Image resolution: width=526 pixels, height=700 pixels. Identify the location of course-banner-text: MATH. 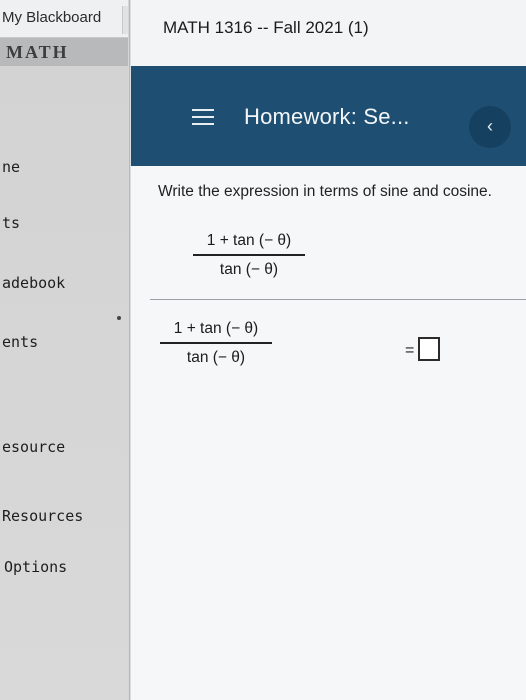
(37, 52).